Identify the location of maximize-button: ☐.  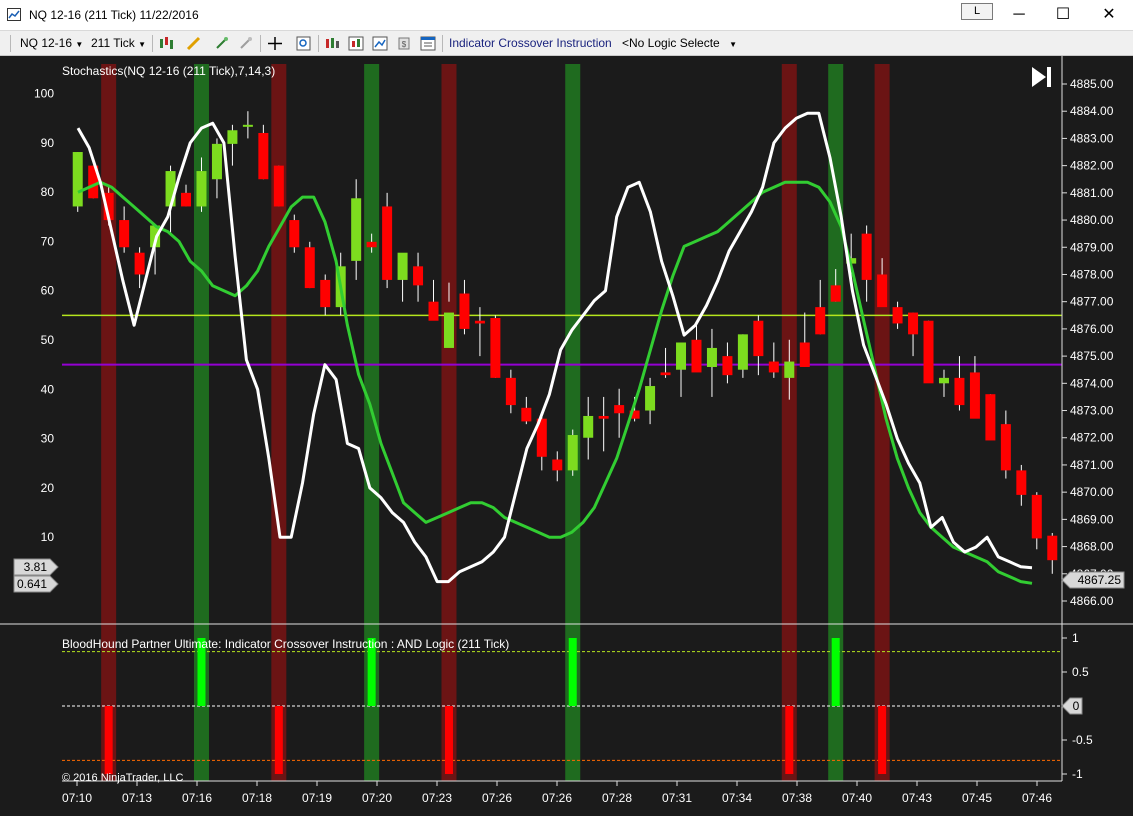
(1063, 15).